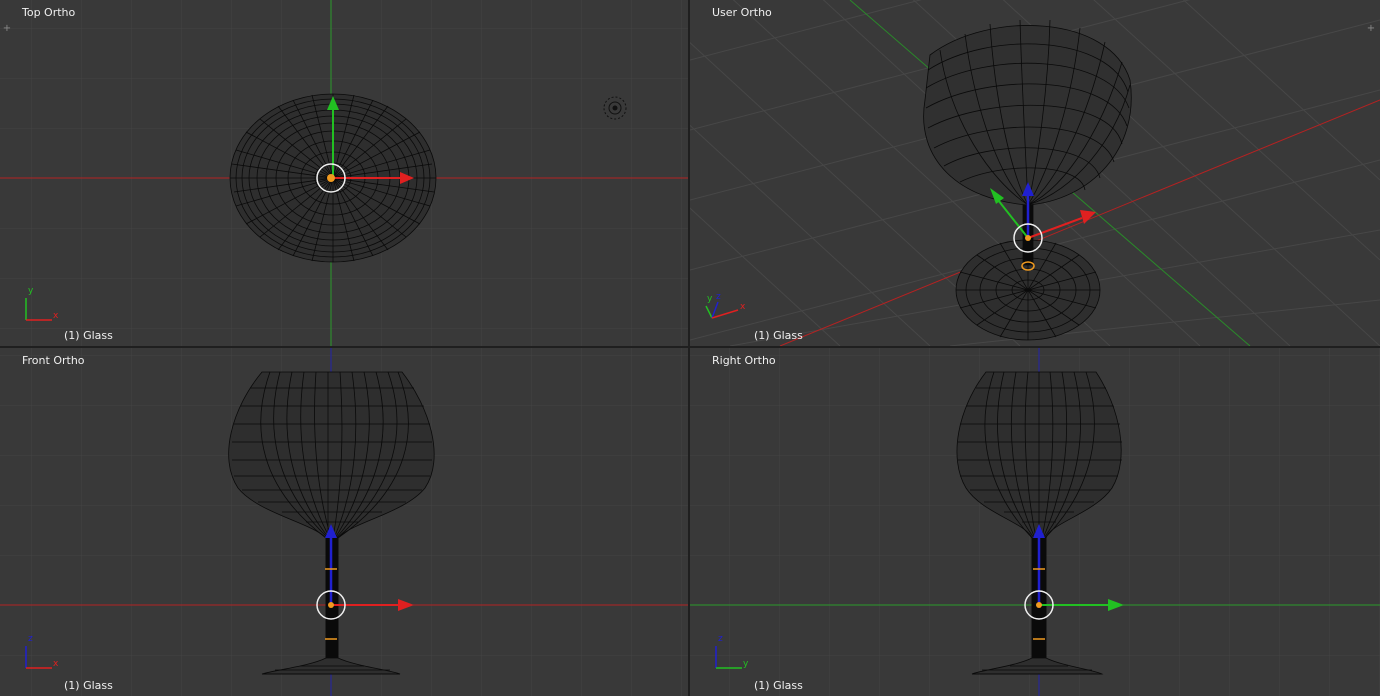 This screenshot has height=696, width=1380. I want to click on viewport-separator-horizontal, so click(690, 347).